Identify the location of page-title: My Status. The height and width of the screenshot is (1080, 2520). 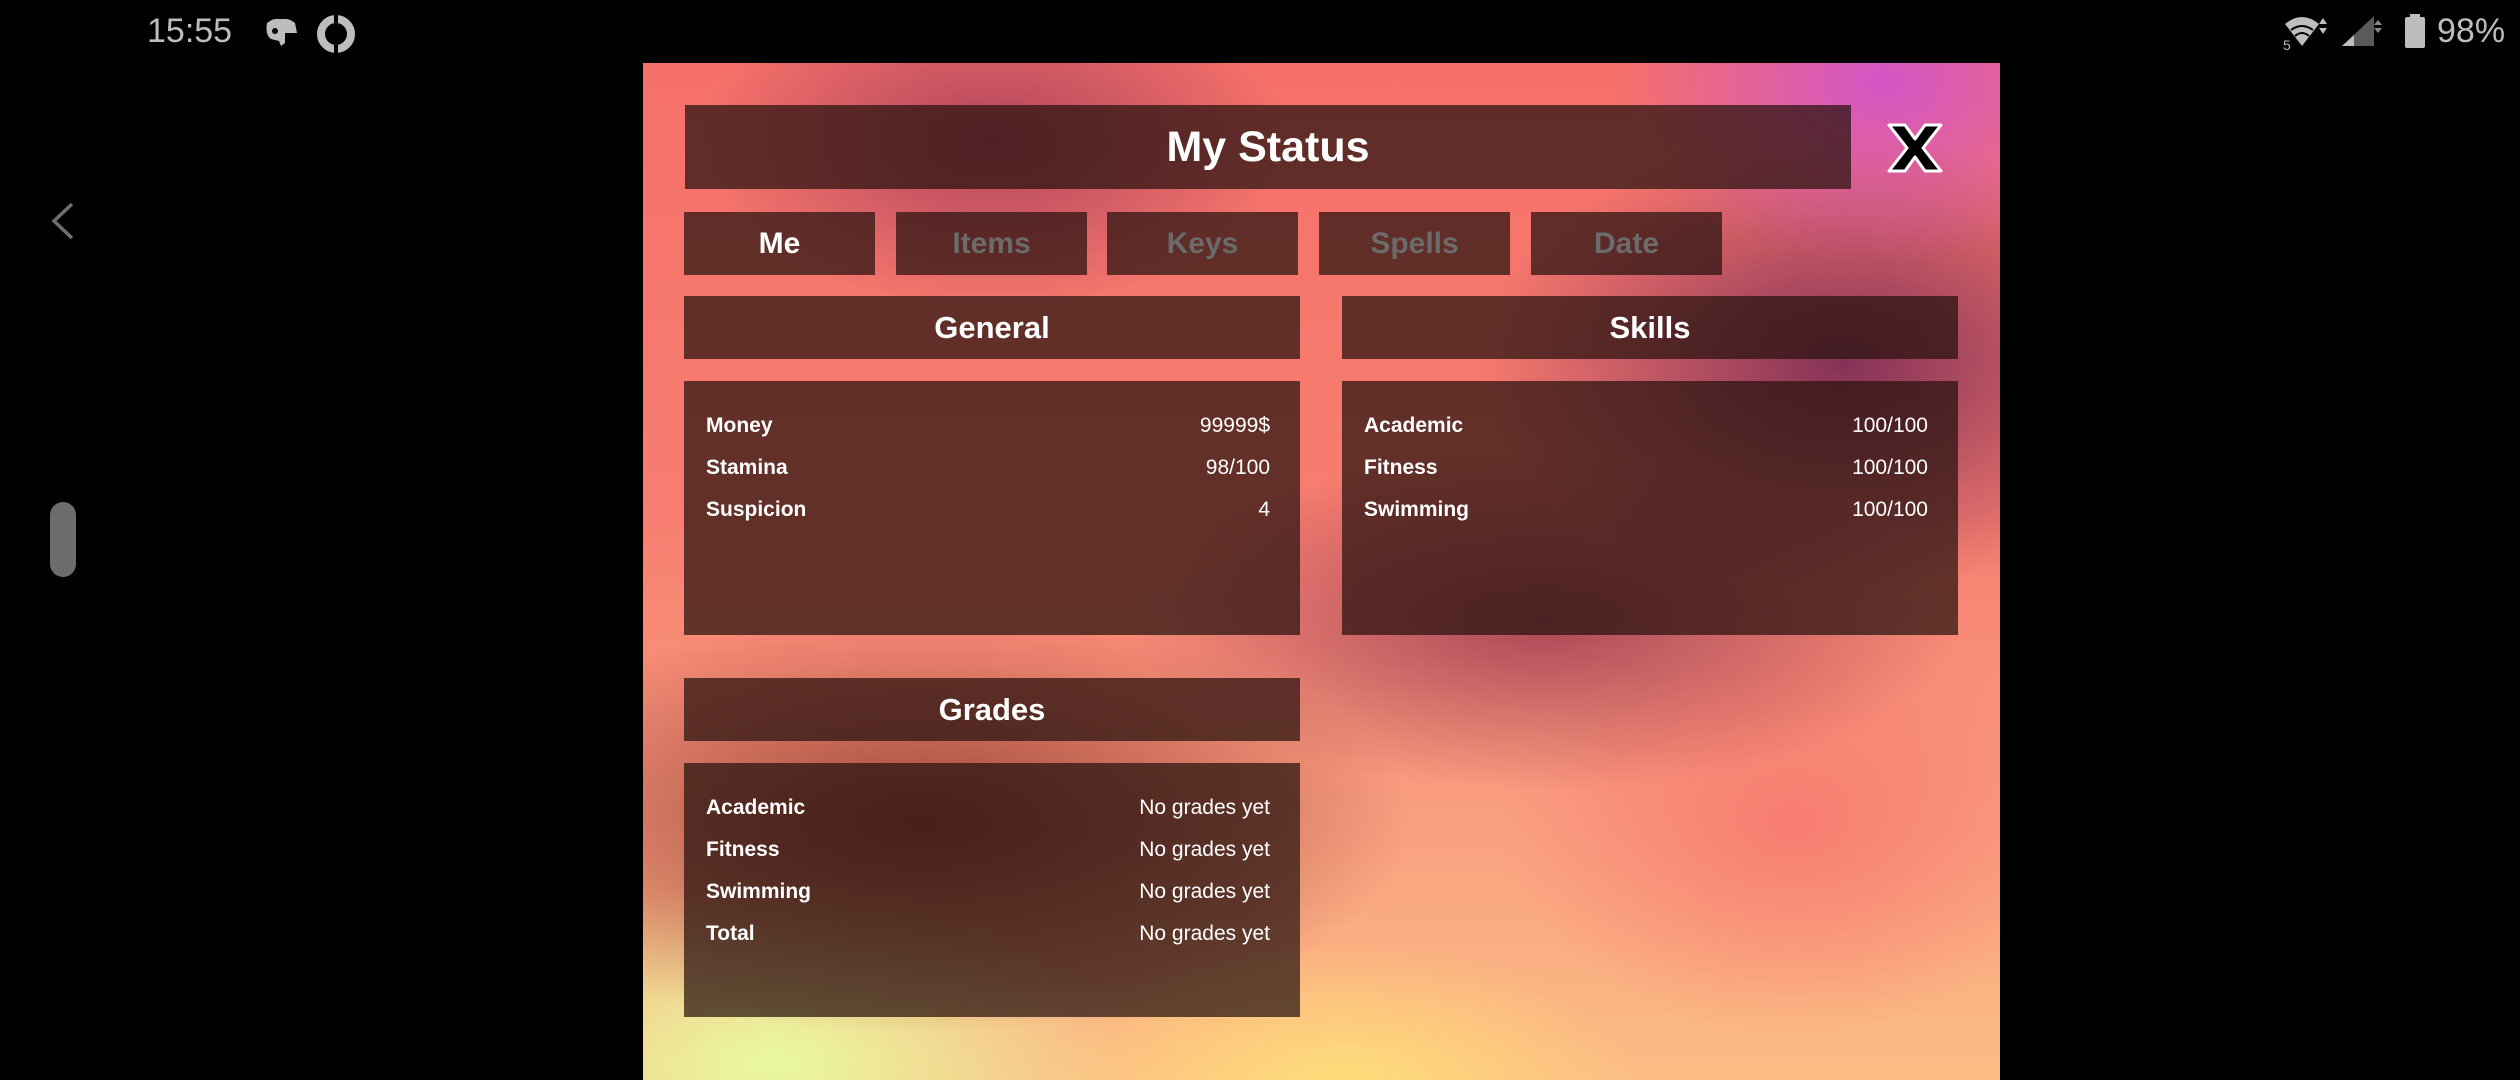
(1268, 146).